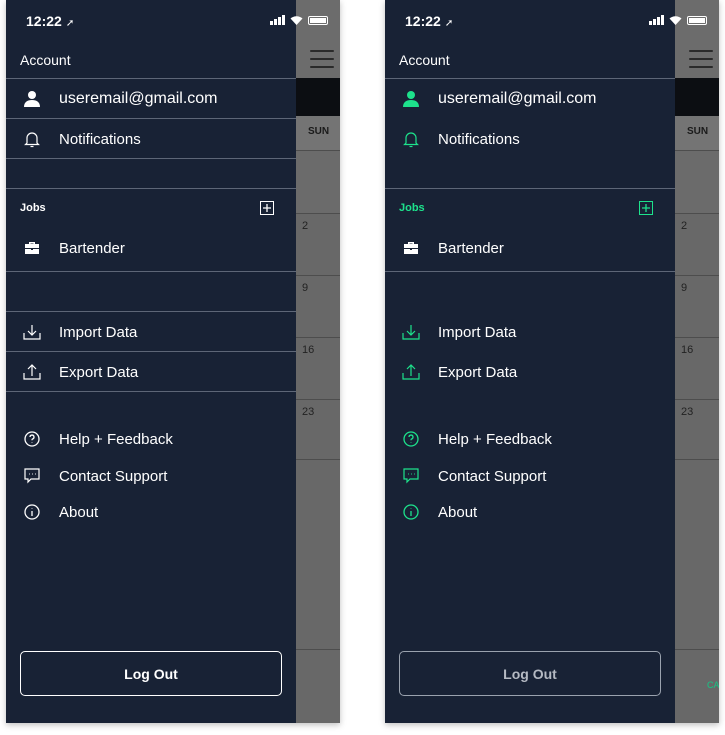  I want to click on wifi-icon, so click(675, 20).